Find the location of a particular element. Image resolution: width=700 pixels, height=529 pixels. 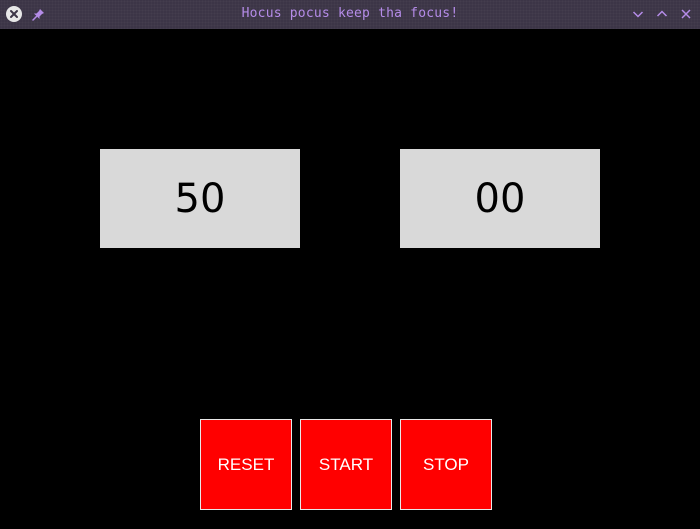

start-button: START is located at coordinates (346, 464).